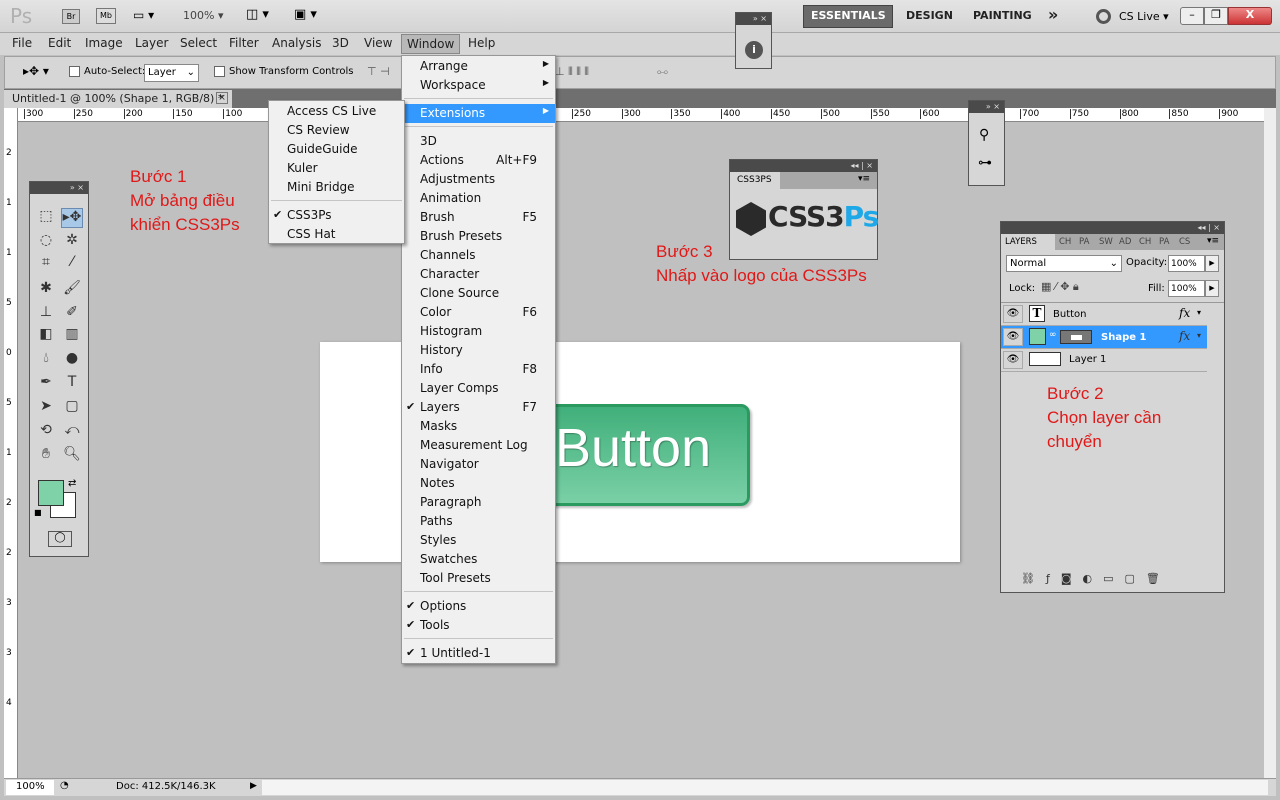 The height and width of the screenshot is (800, 1280). What do you see at coordinates (296, 43) in the screenshot?
I see `menu-analysis: Analysis` at bounding box center [296, 43].